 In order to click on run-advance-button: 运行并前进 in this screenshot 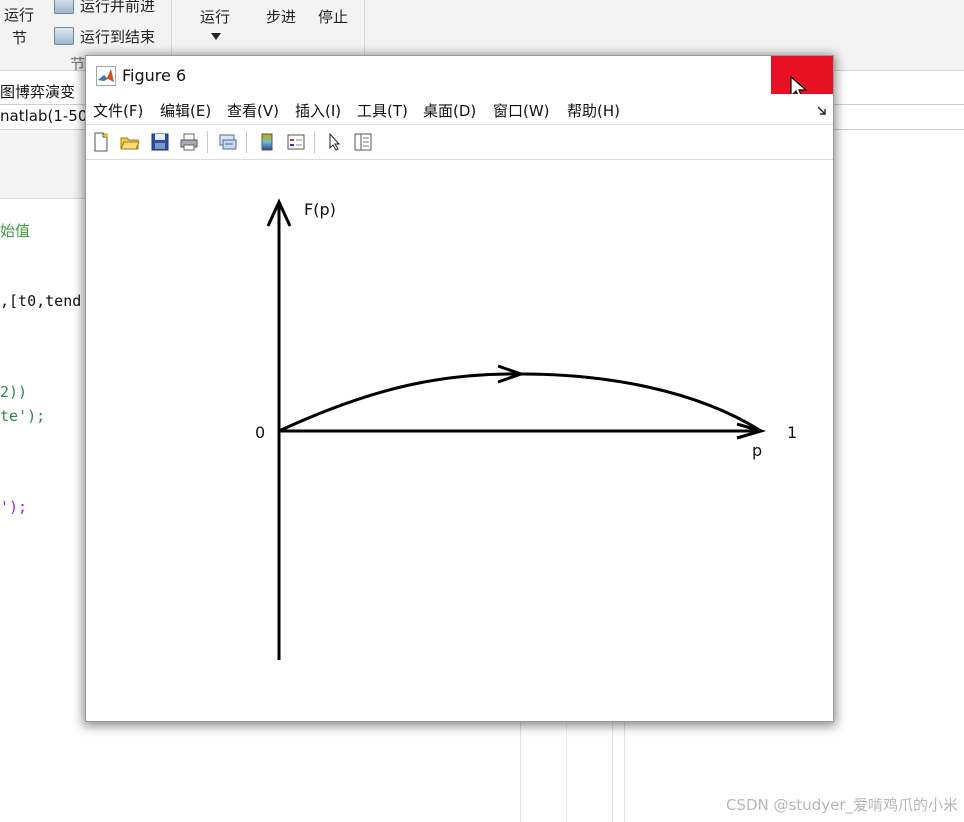, I will do `click(117, 8)`.